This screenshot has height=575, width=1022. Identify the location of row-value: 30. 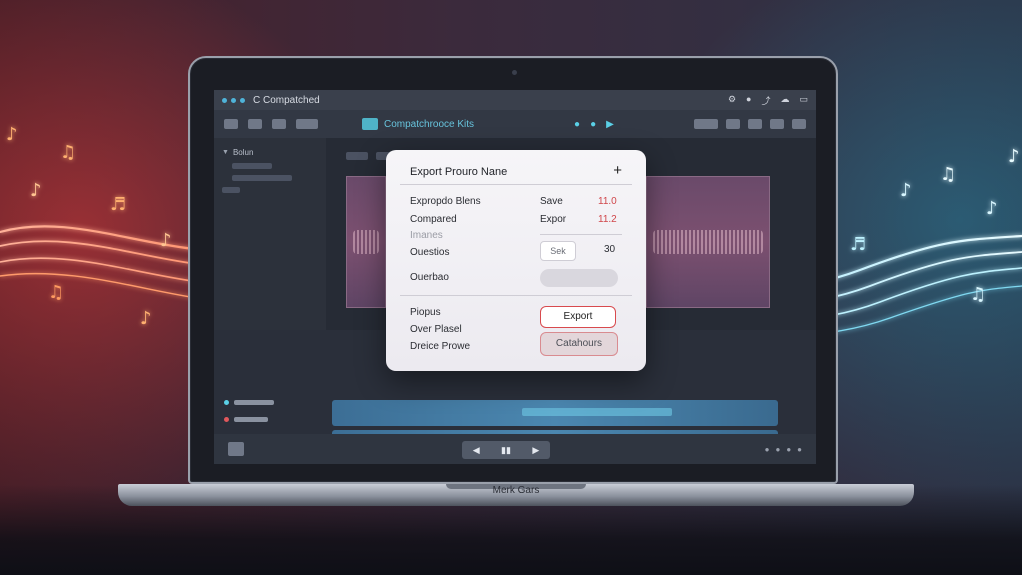
(610, 249).